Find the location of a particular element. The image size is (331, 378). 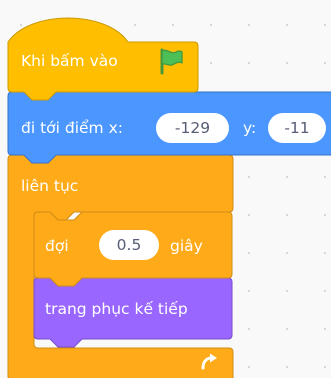

wait-unit-label: giây is located at coordinates (186, 246).